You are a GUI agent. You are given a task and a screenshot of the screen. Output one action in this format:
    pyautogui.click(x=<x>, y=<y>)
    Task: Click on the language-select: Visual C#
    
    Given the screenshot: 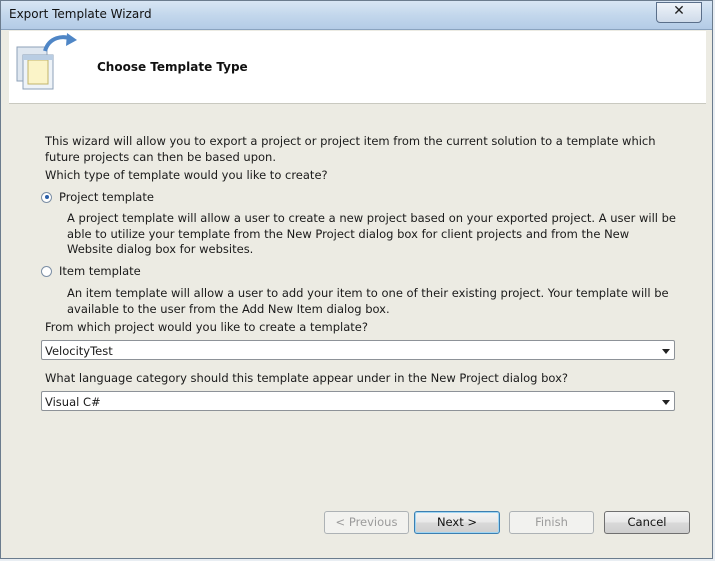 What is the action you would take?
    pyautogui.click(x=358, y=401)
    